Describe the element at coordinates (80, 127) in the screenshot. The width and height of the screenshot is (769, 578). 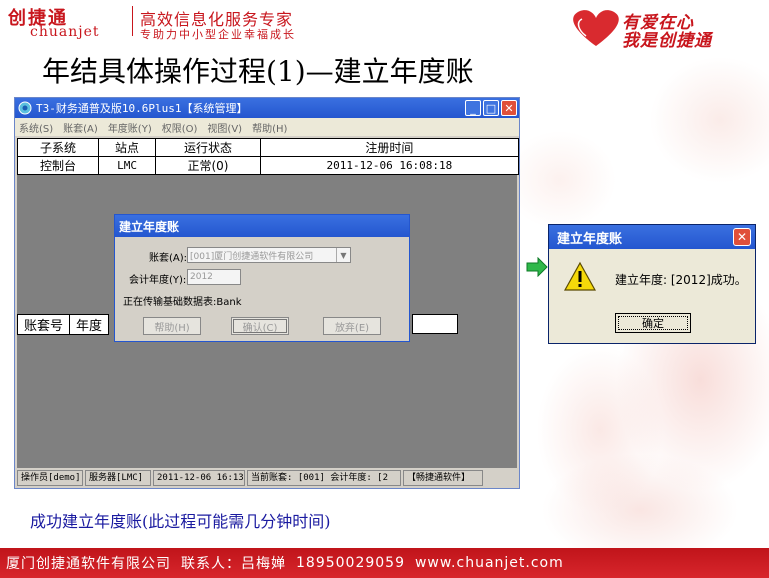
I see `menu-account: 账套(A)` at that location.